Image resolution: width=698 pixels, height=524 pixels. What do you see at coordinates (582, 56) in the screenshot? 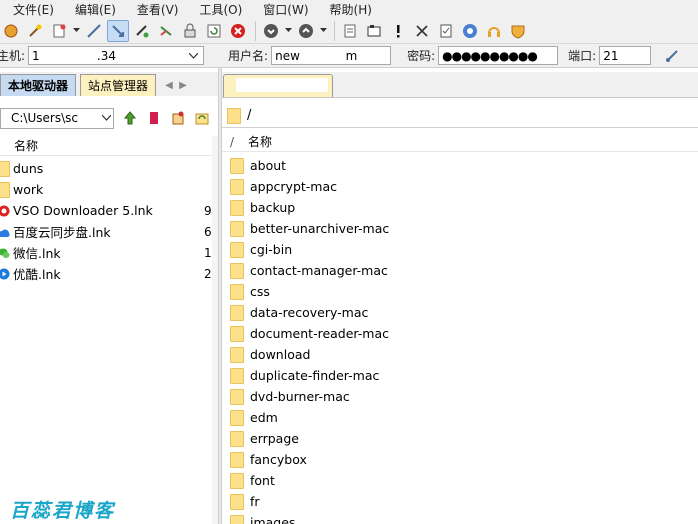
I see `port-label: 端口:` at bounding box center [582, 56].